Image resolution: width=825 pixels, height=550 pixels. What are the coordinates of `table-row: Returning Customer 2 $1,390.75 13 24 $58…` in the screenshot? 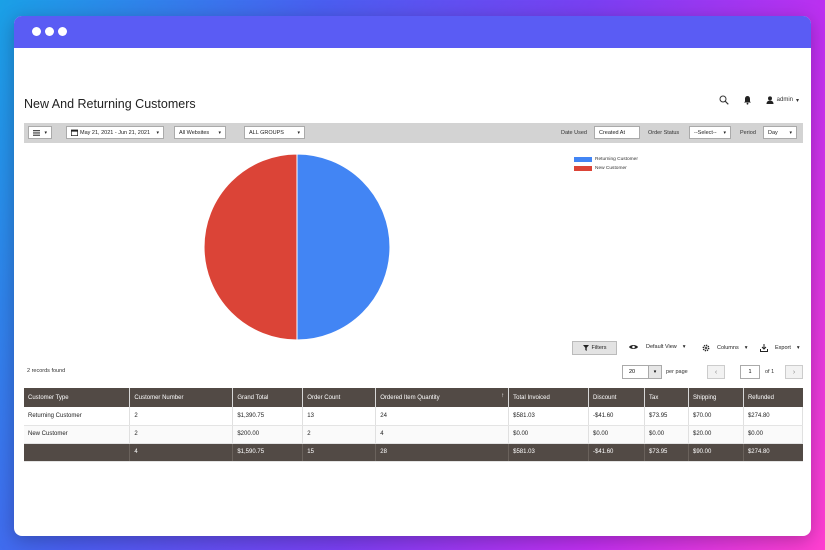 It's located at (414, 416).